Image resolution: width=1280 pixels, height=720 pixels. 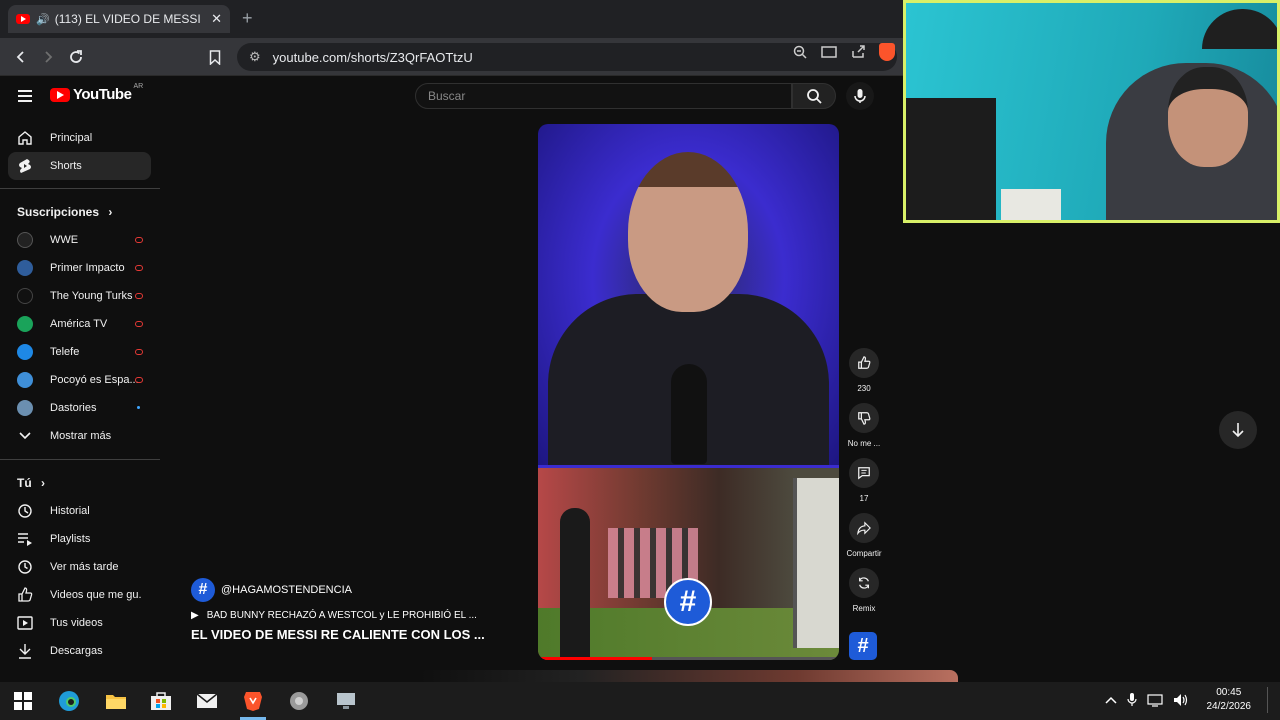 What do you see at coordinates (1110, 700) in the screenshot?
I see `chevron-up-icon` at bounding box center [1110, 700].